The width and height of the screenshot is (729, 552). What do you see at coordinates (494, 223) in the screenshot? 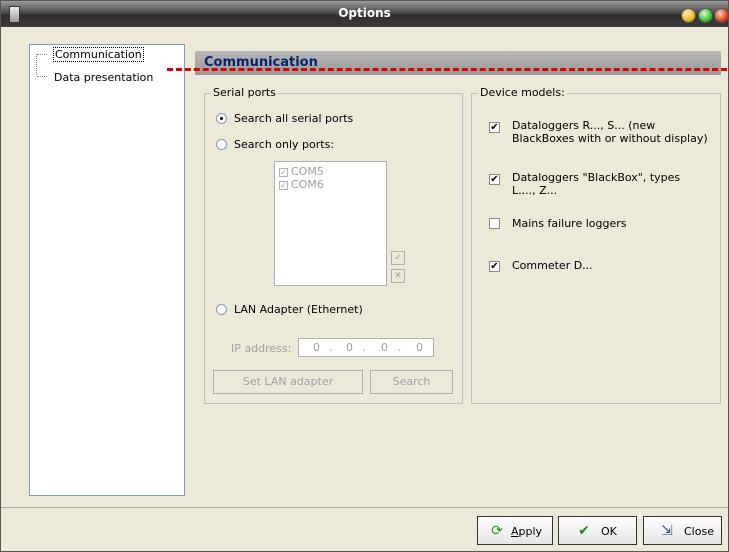
I see `device-checkbox-mains-failure` at bounding box center [494, 223].